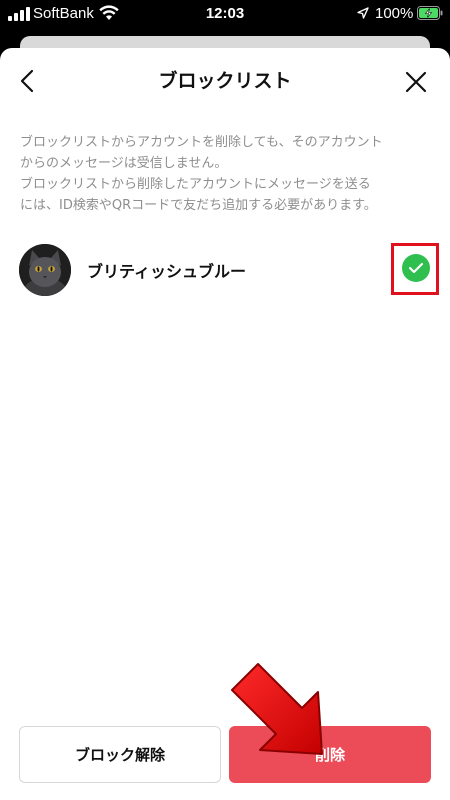 The image size is (450, 800). I want to click on close-button, so click(416, 82).